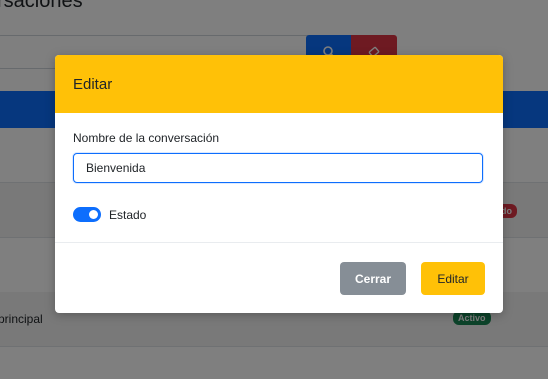 The height and width of the screenshot is (379, 548). I want to click on edit-submit-button: Editar, so click(453, 278).